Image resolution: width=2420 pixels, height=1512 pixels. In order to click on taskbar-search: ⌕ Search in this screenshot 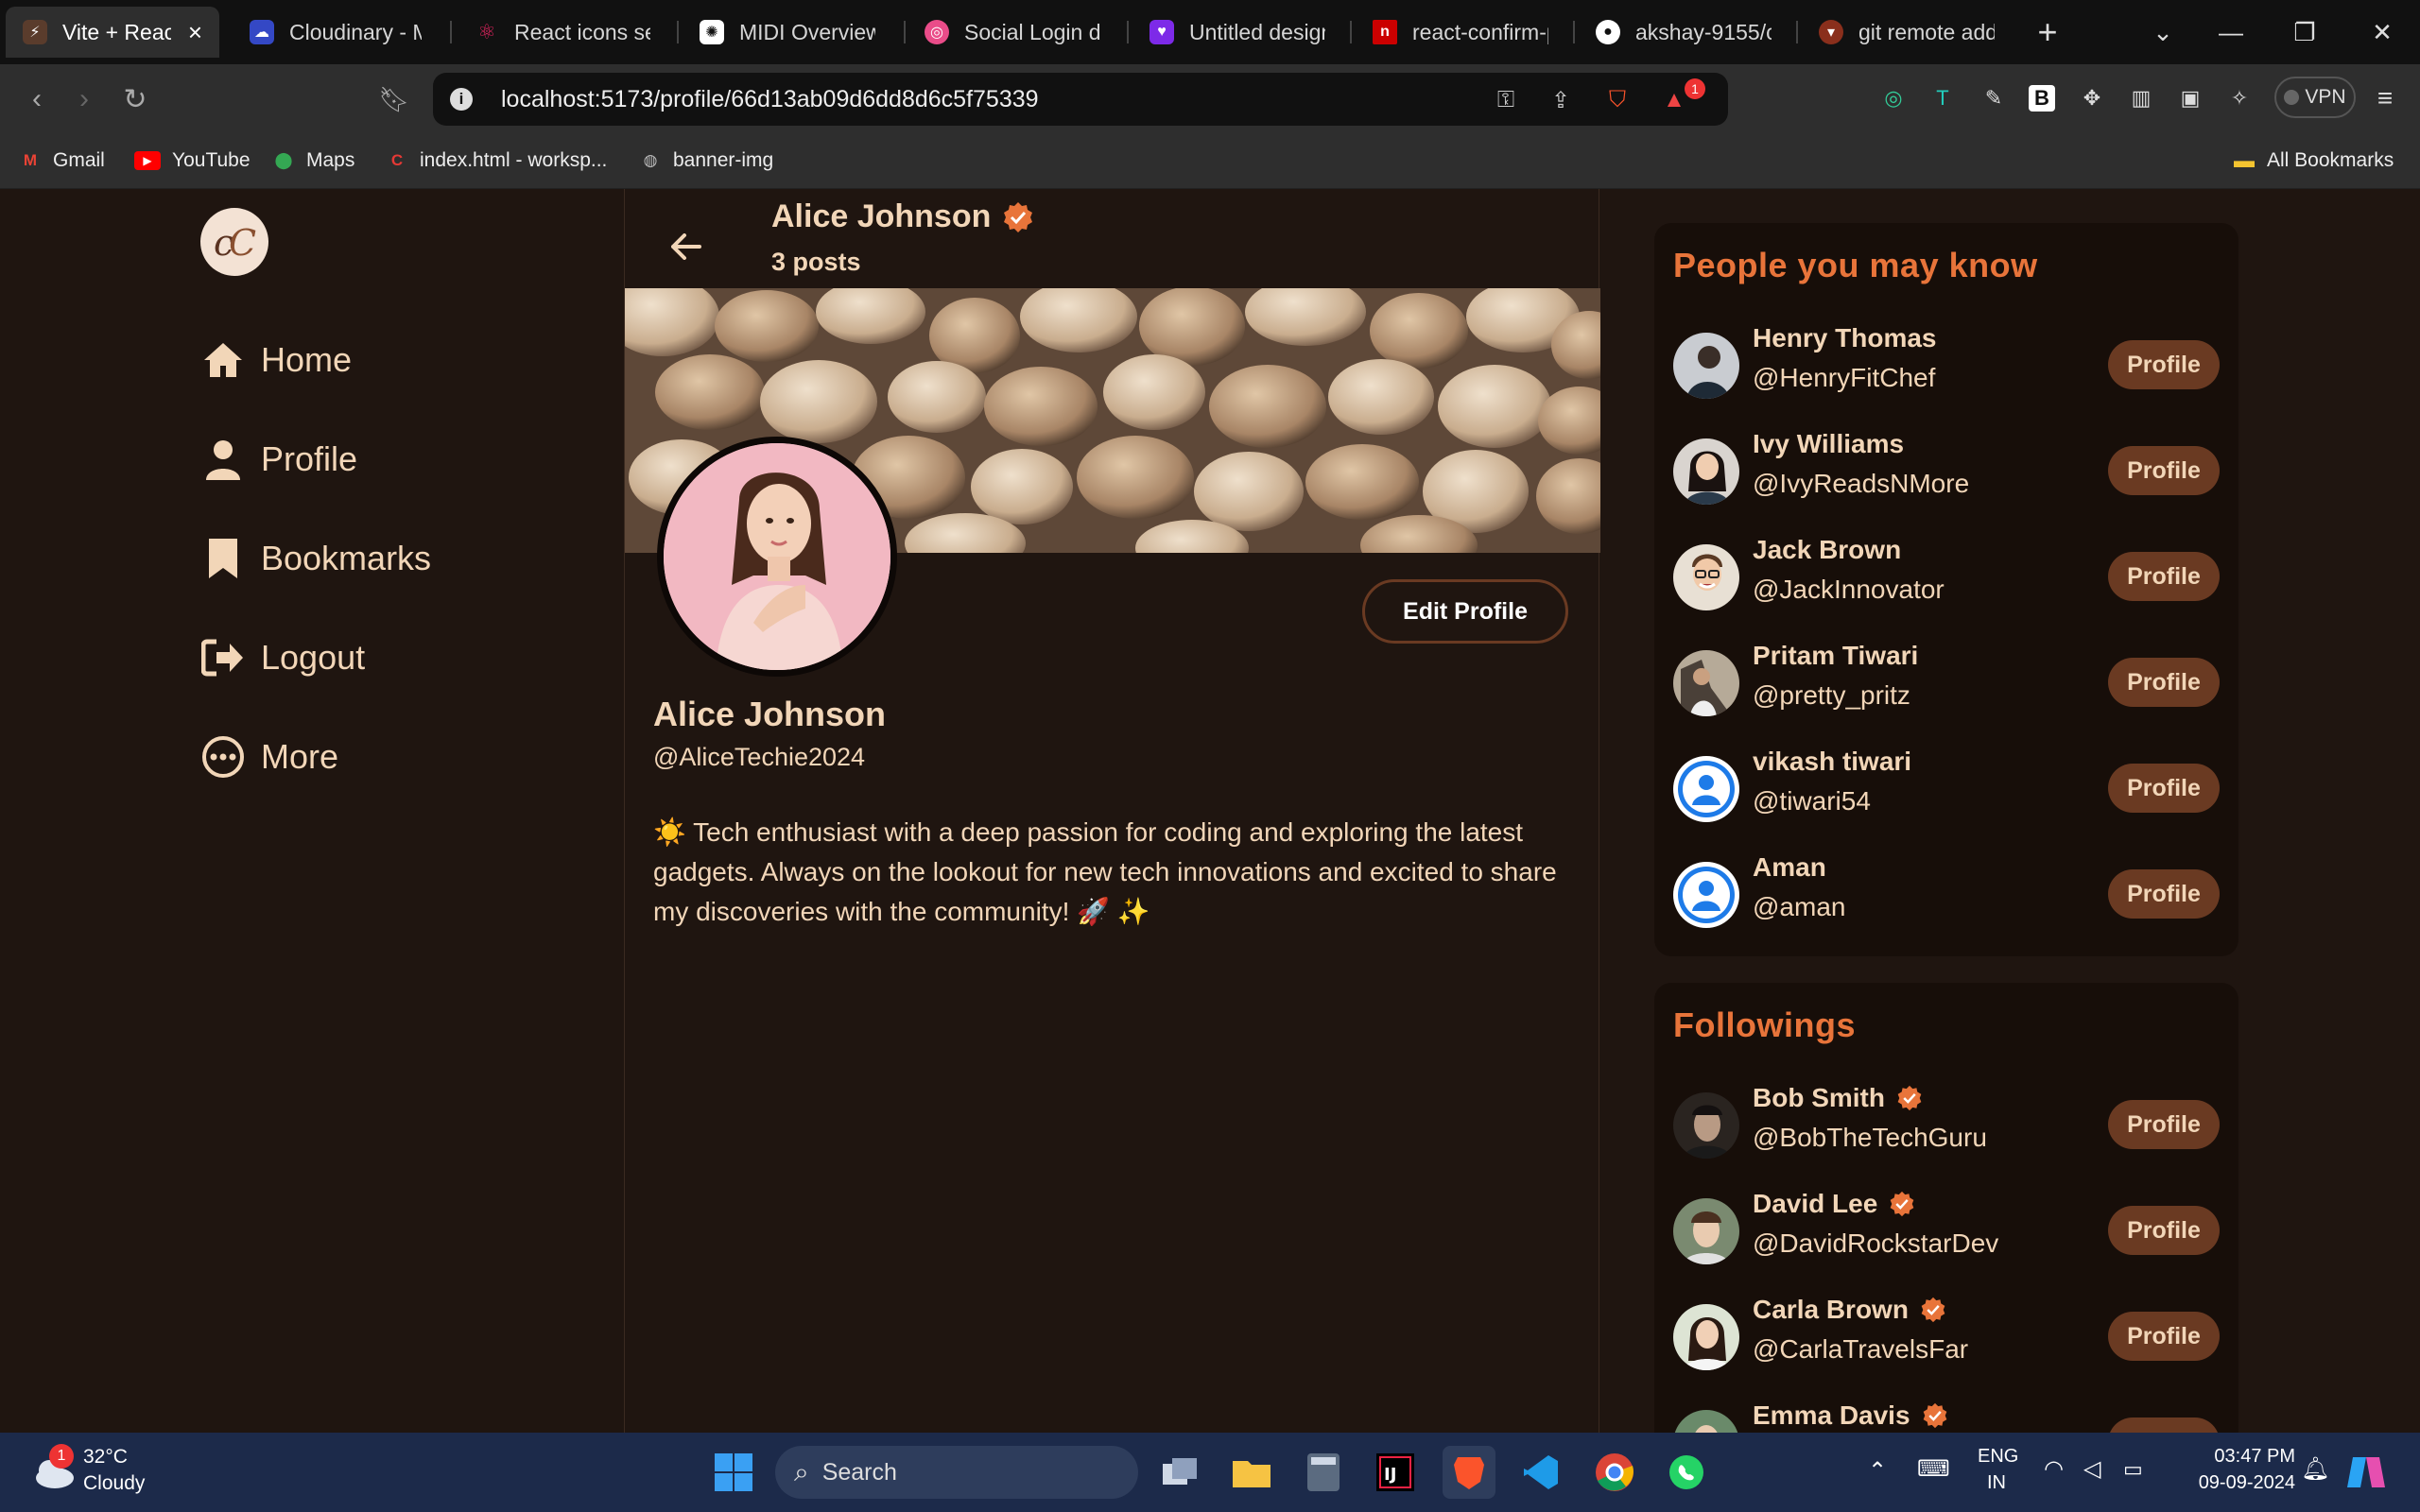, I will do `click(956, 1472)`.